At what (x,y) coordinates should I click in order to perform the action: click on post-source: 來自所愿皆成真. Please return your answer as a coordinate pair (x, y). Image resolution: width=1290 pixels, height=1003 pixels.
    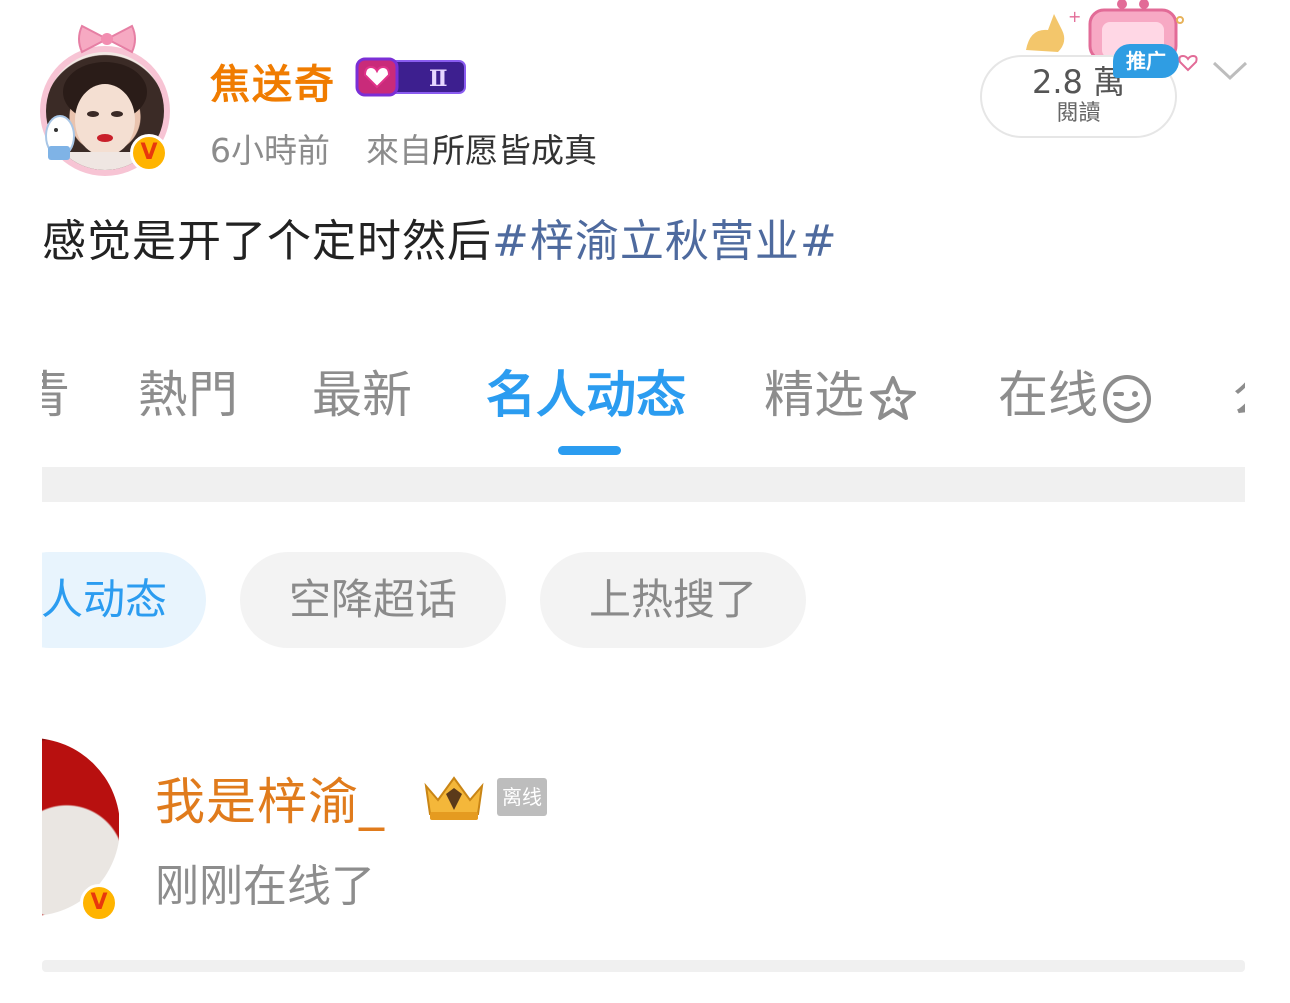
    Looking at the image, I should click on (481, 148).